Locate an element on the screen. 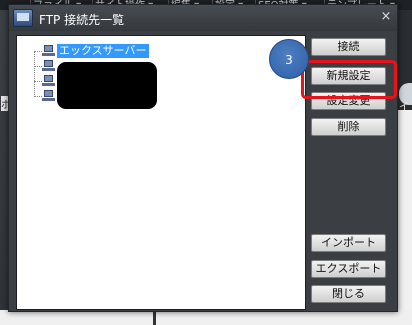 This screenshot has height=325, width=412. bg-bottom-bar is located at coordinates (206, 317).